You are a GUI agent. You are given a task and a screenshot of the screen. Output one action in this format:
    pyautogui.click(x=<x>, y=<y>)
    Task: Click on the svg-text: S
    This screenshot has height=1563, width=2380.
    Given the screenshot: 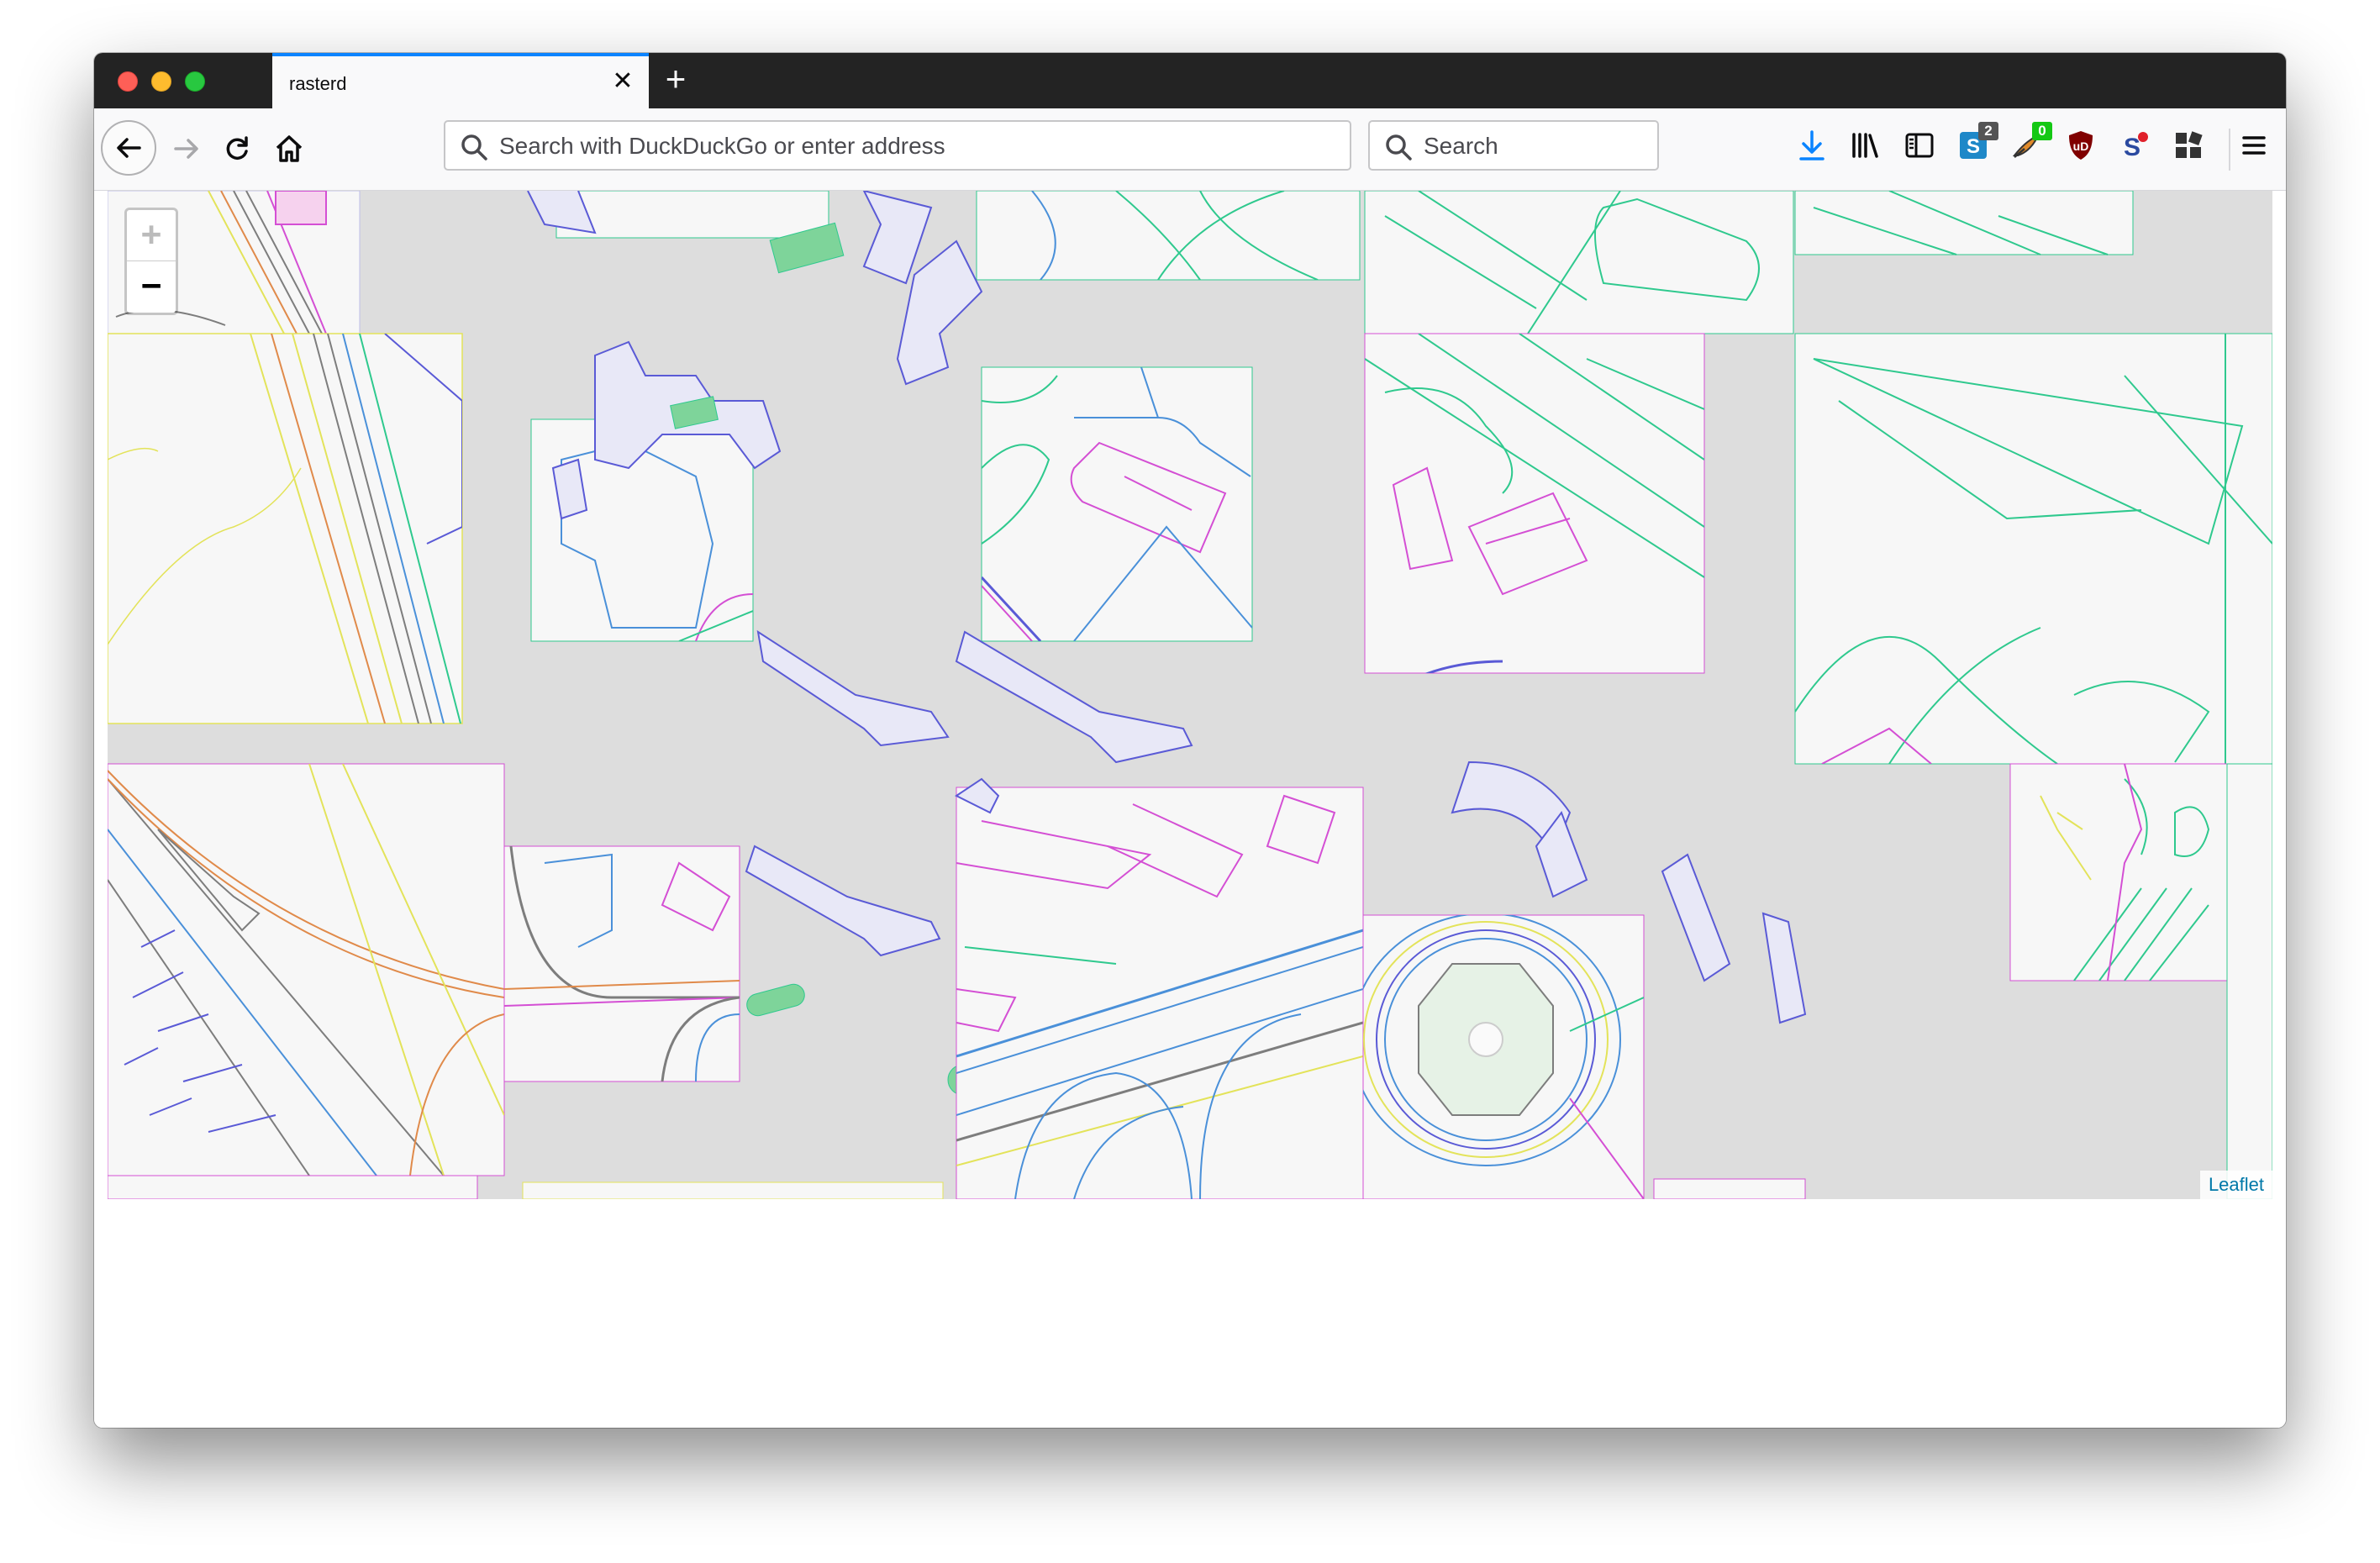 What is the action you would take?
    pyautogui.click(x=2132, y=147)
    